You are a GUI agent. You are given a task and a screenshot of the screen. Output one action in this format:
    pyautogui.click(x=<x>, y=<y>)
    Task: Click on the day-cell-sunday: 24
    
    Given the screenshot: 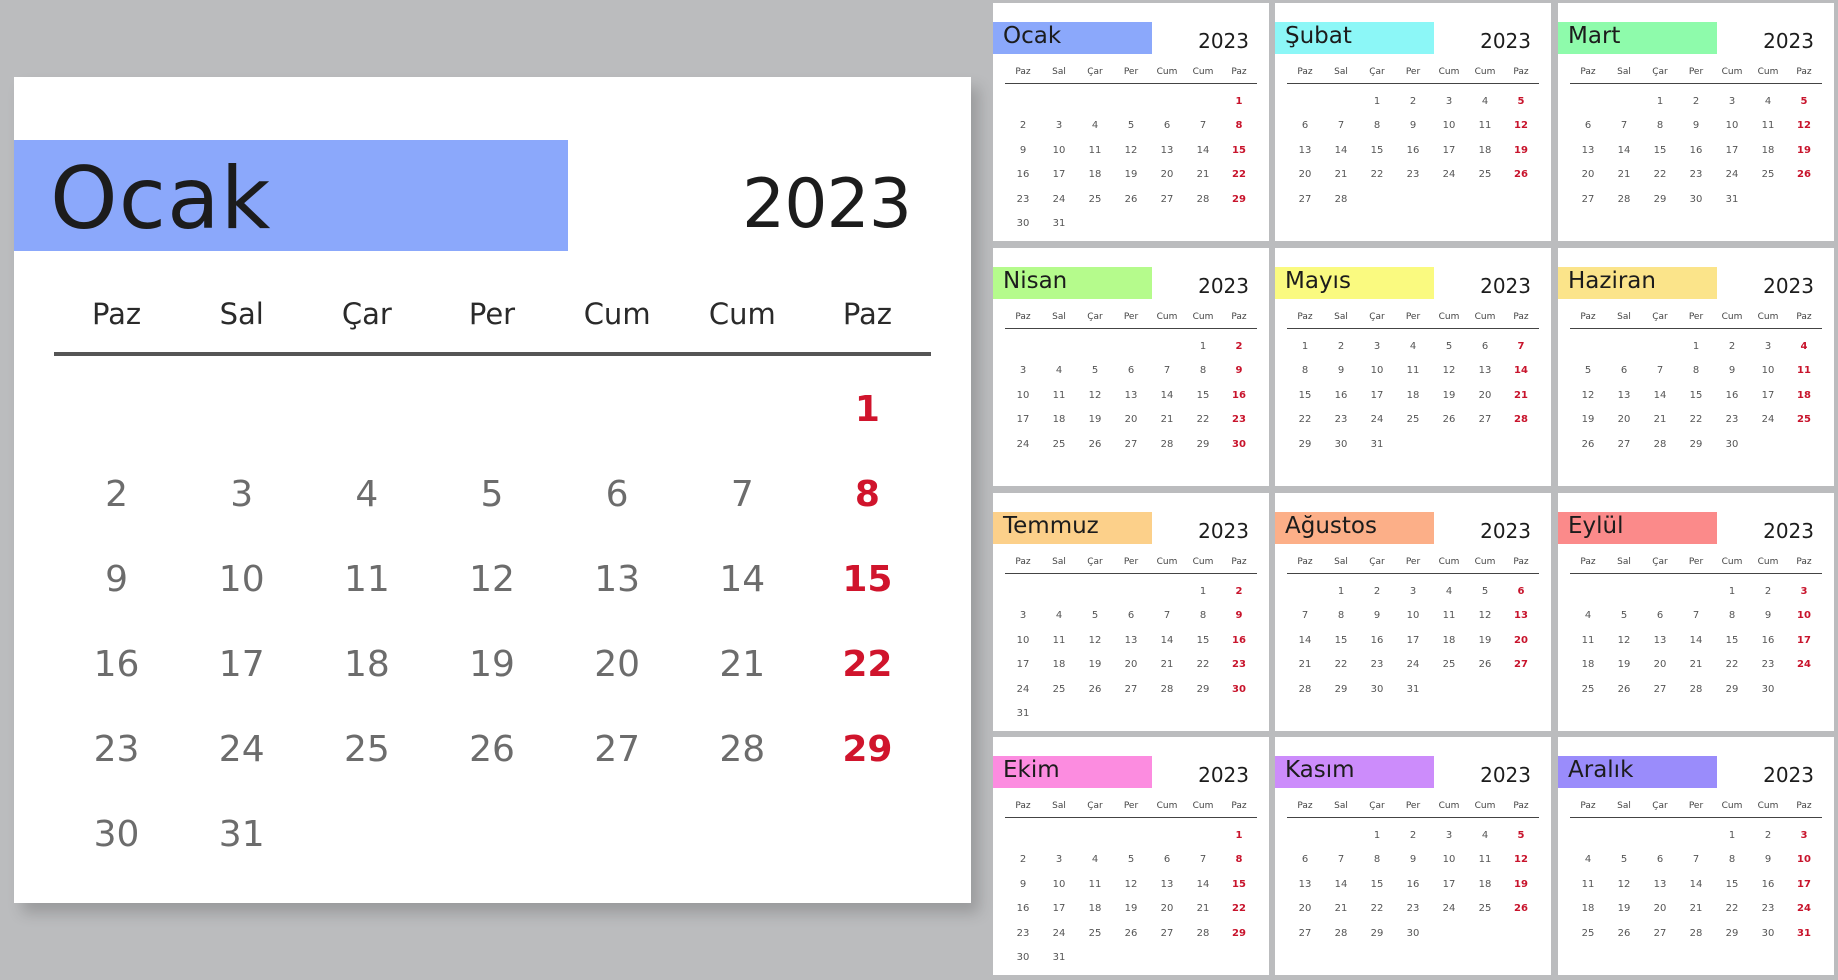 What is the action you would take?
    pyautogui.click(x=1804, y=909)
    